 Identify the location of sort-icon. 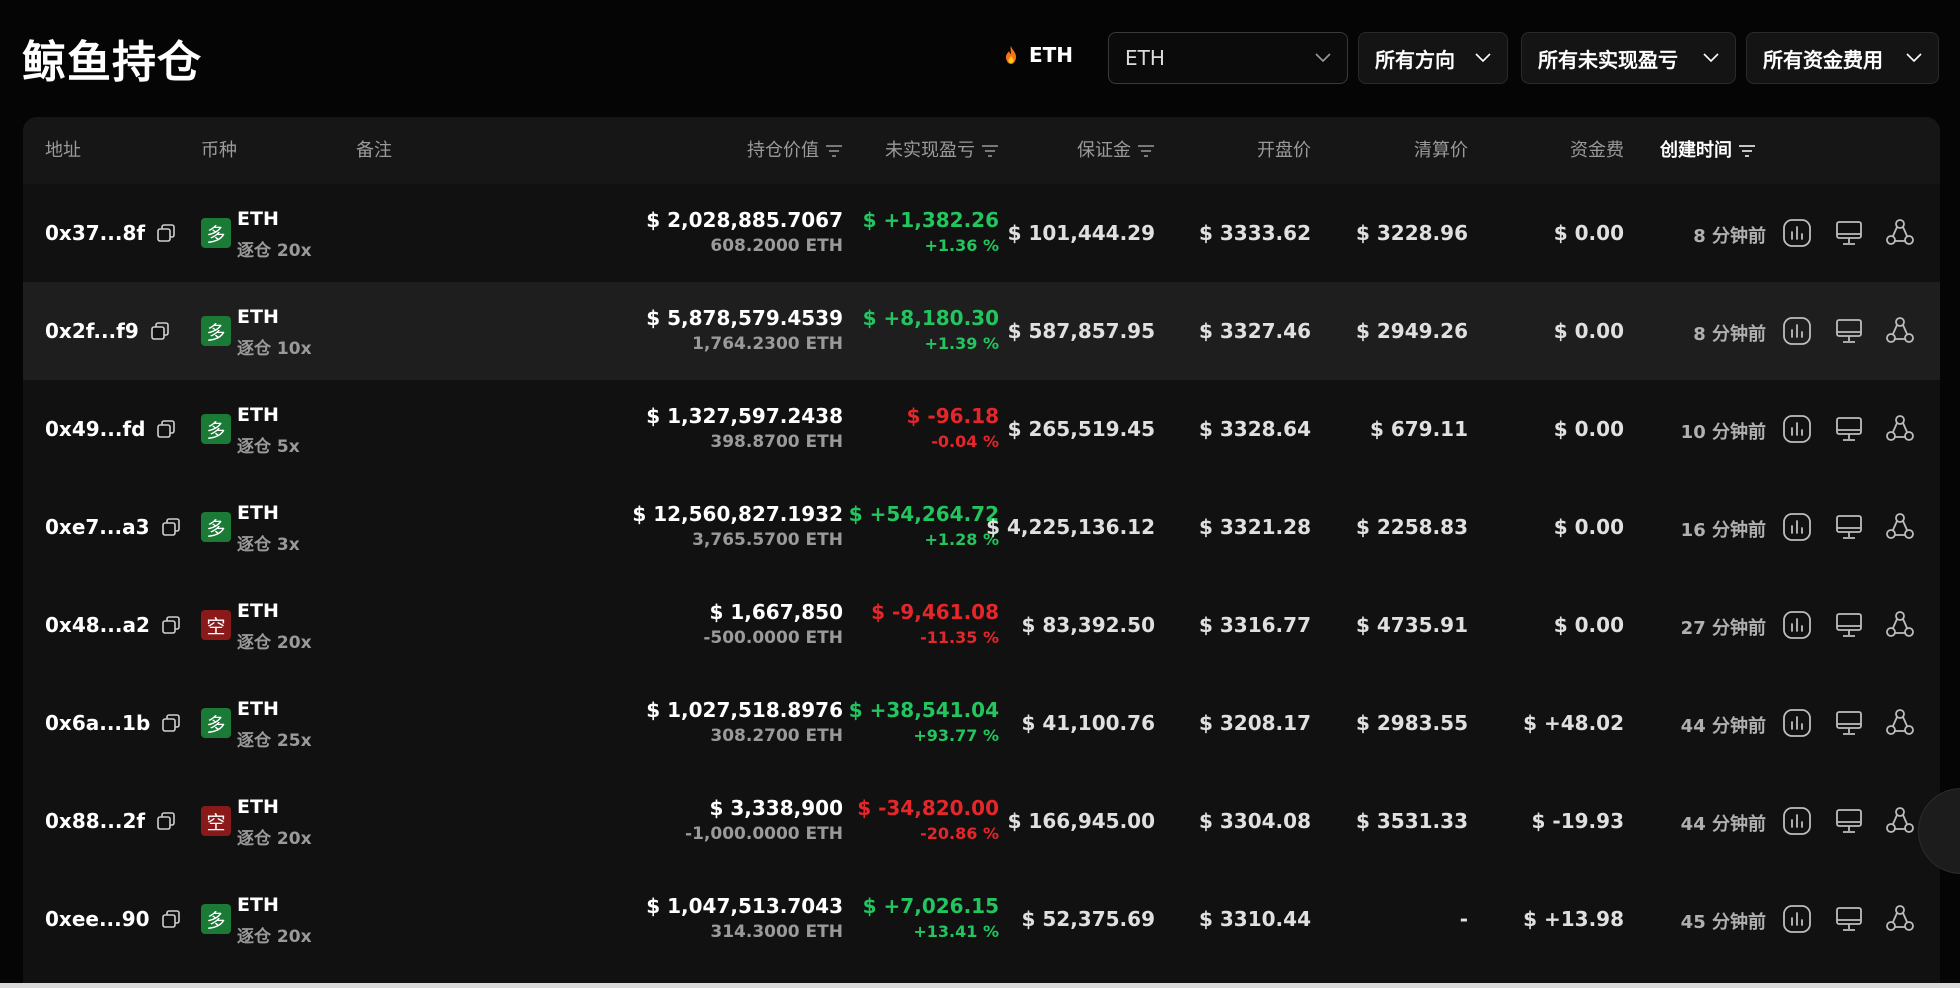
(1747, 151).